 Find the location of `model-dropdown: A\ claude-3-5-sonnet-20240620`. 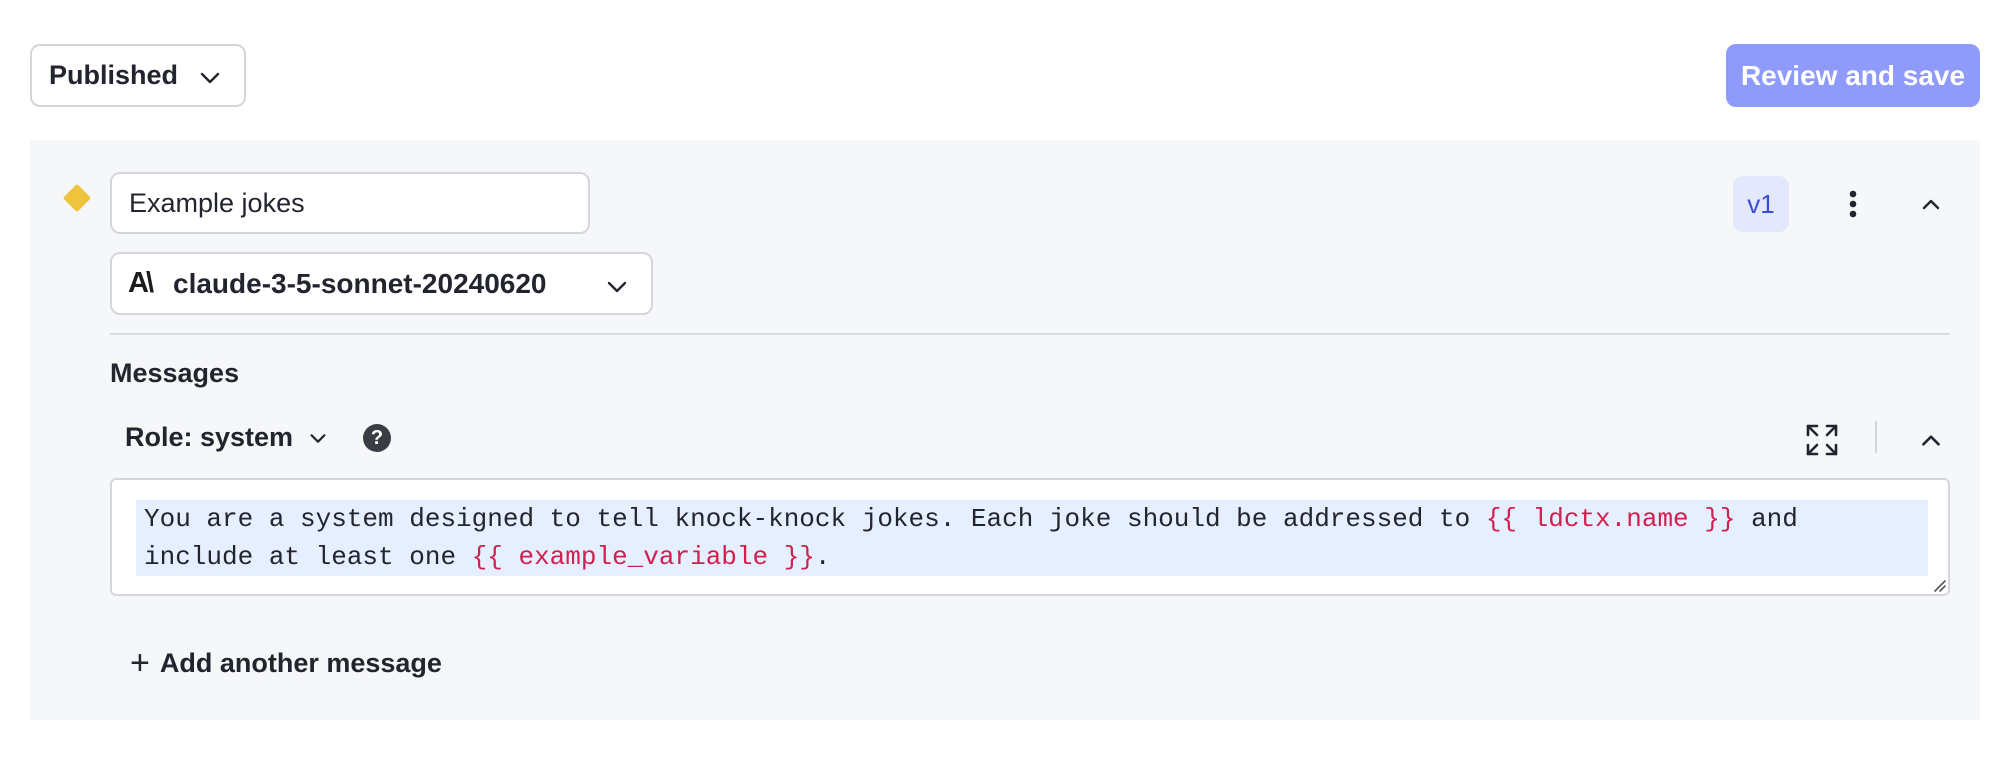

model-dropdown: A\ claude-3-5-sonnet-20240620 is located at coordinates (381, 283).